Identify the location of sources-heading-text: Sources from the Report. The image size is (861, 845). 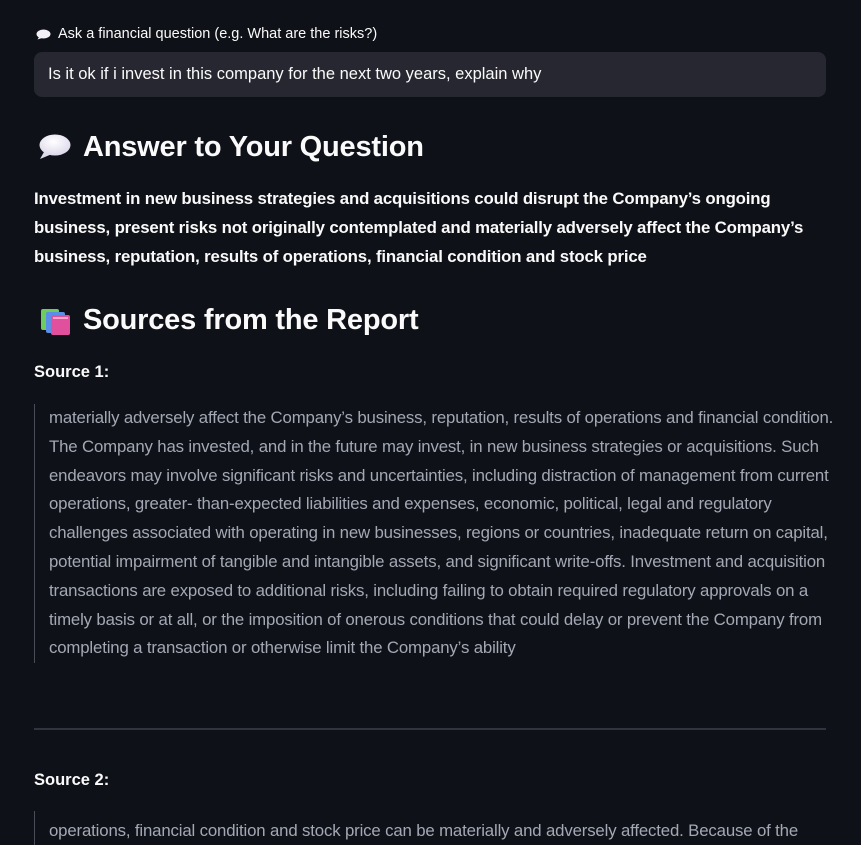
(251, 320).